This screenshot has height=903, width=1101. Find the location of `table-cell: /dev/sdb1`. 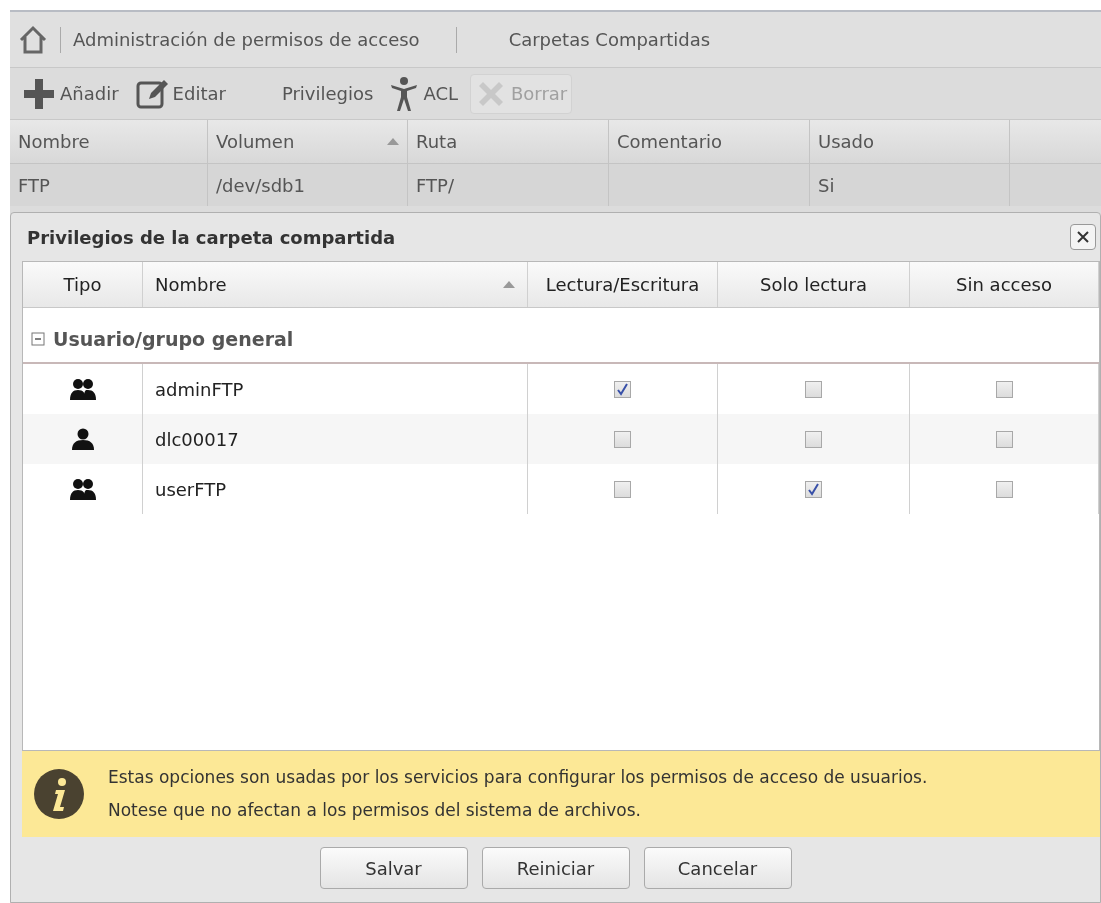

table-cell: /dev/sdb1 is located at coordinates (308, 185).